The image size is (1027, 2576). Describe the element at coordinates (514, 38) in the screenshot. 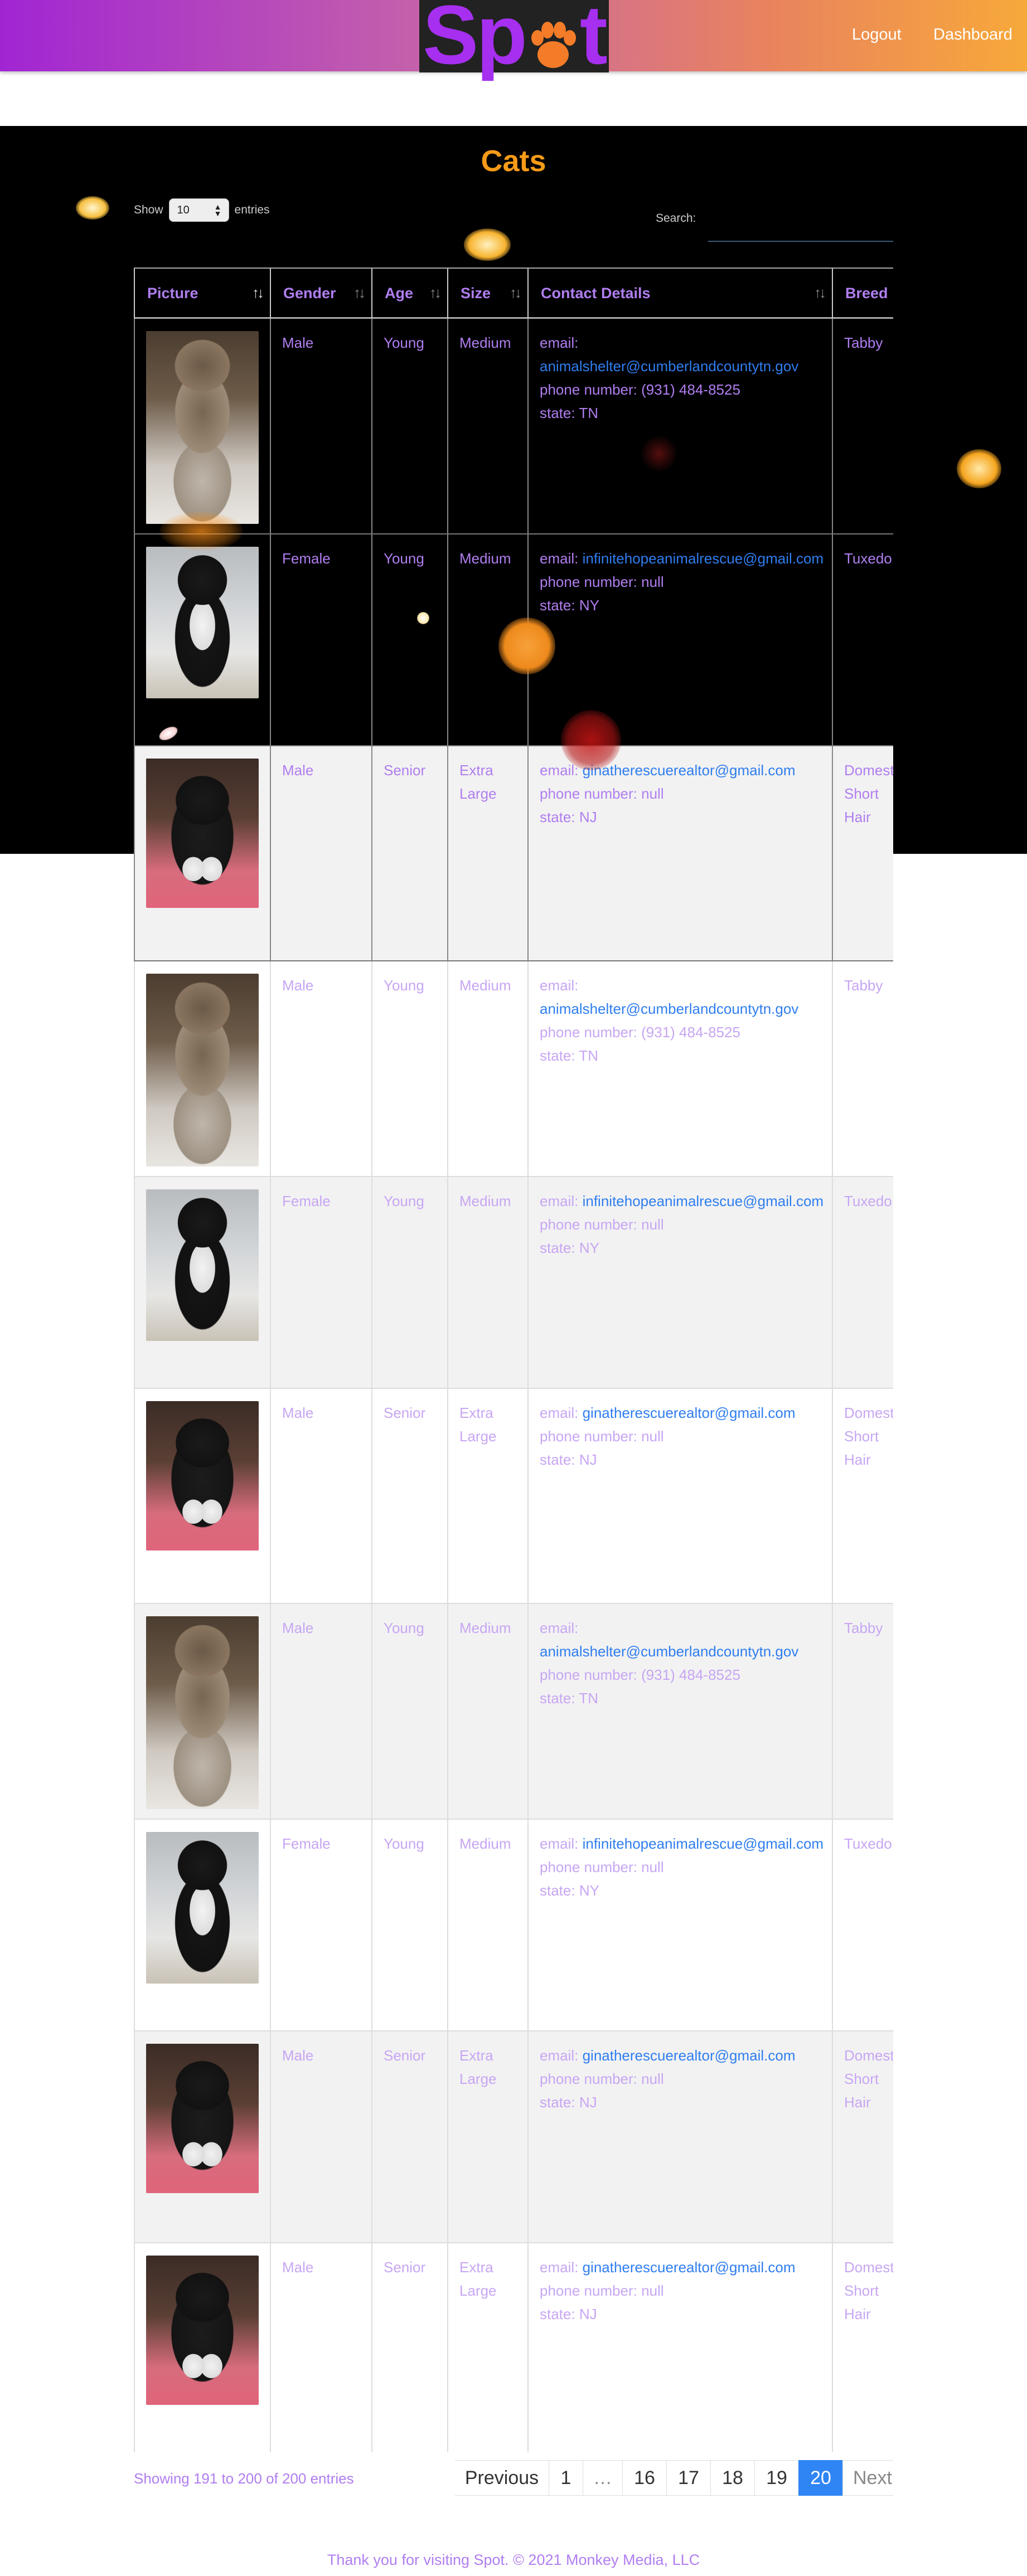

I see `spot-logo: Sp t` at that location.